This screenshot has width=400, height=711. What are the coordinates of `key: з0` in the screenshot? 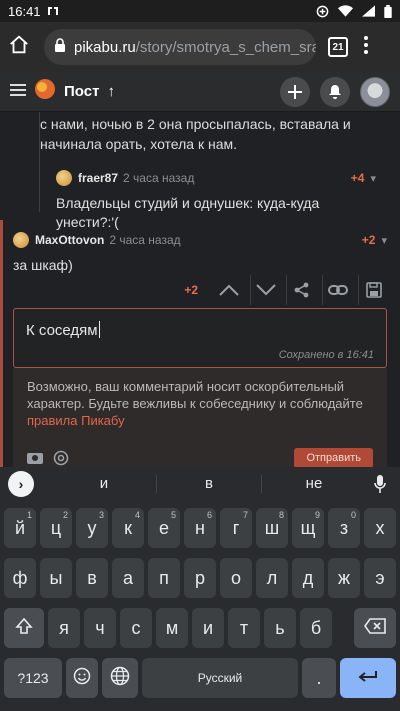 It's located at (344, 528).